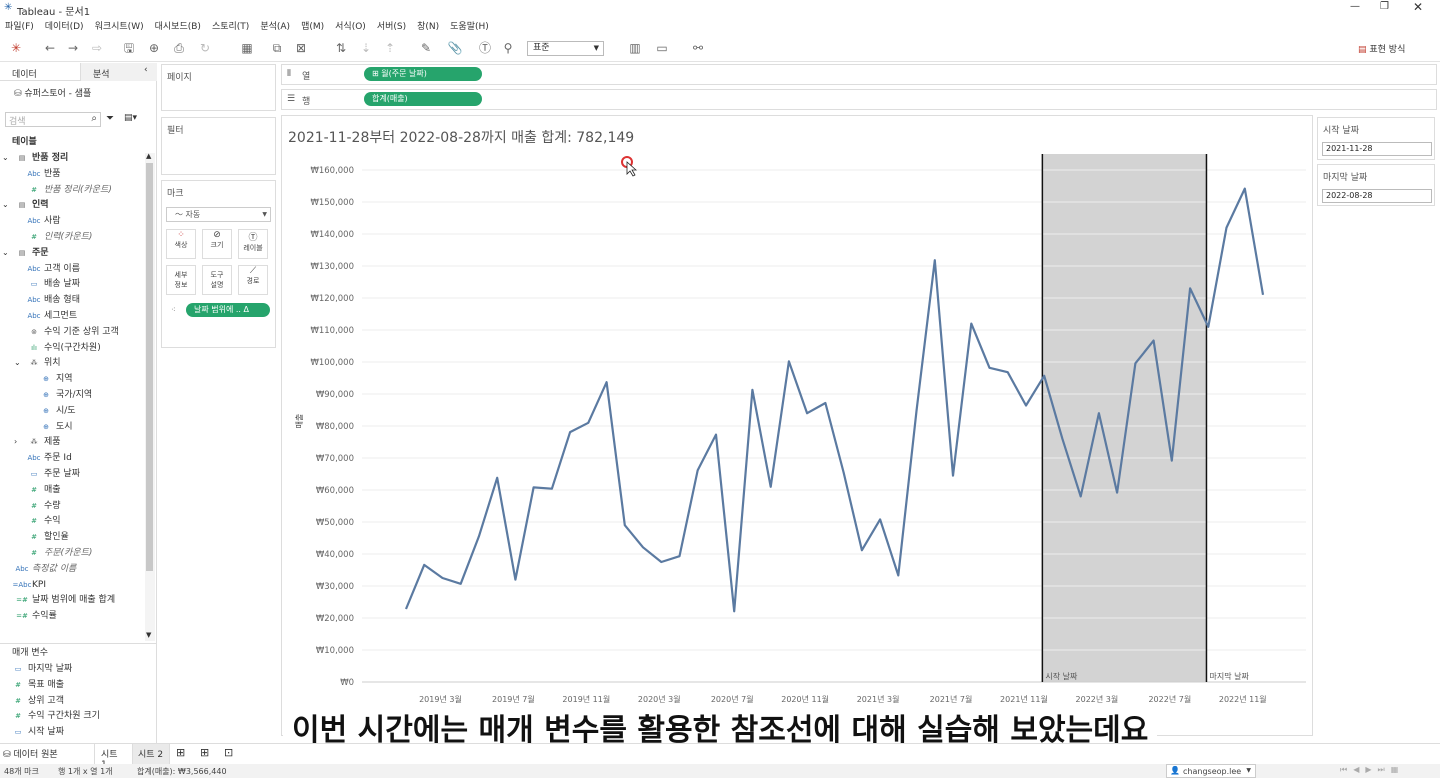 The height and width of the screenshot is (778, 1440). Describe the element at coordinates (130, 118) in the screenshot. I see `view-options-icon: ▤▾` at that location.